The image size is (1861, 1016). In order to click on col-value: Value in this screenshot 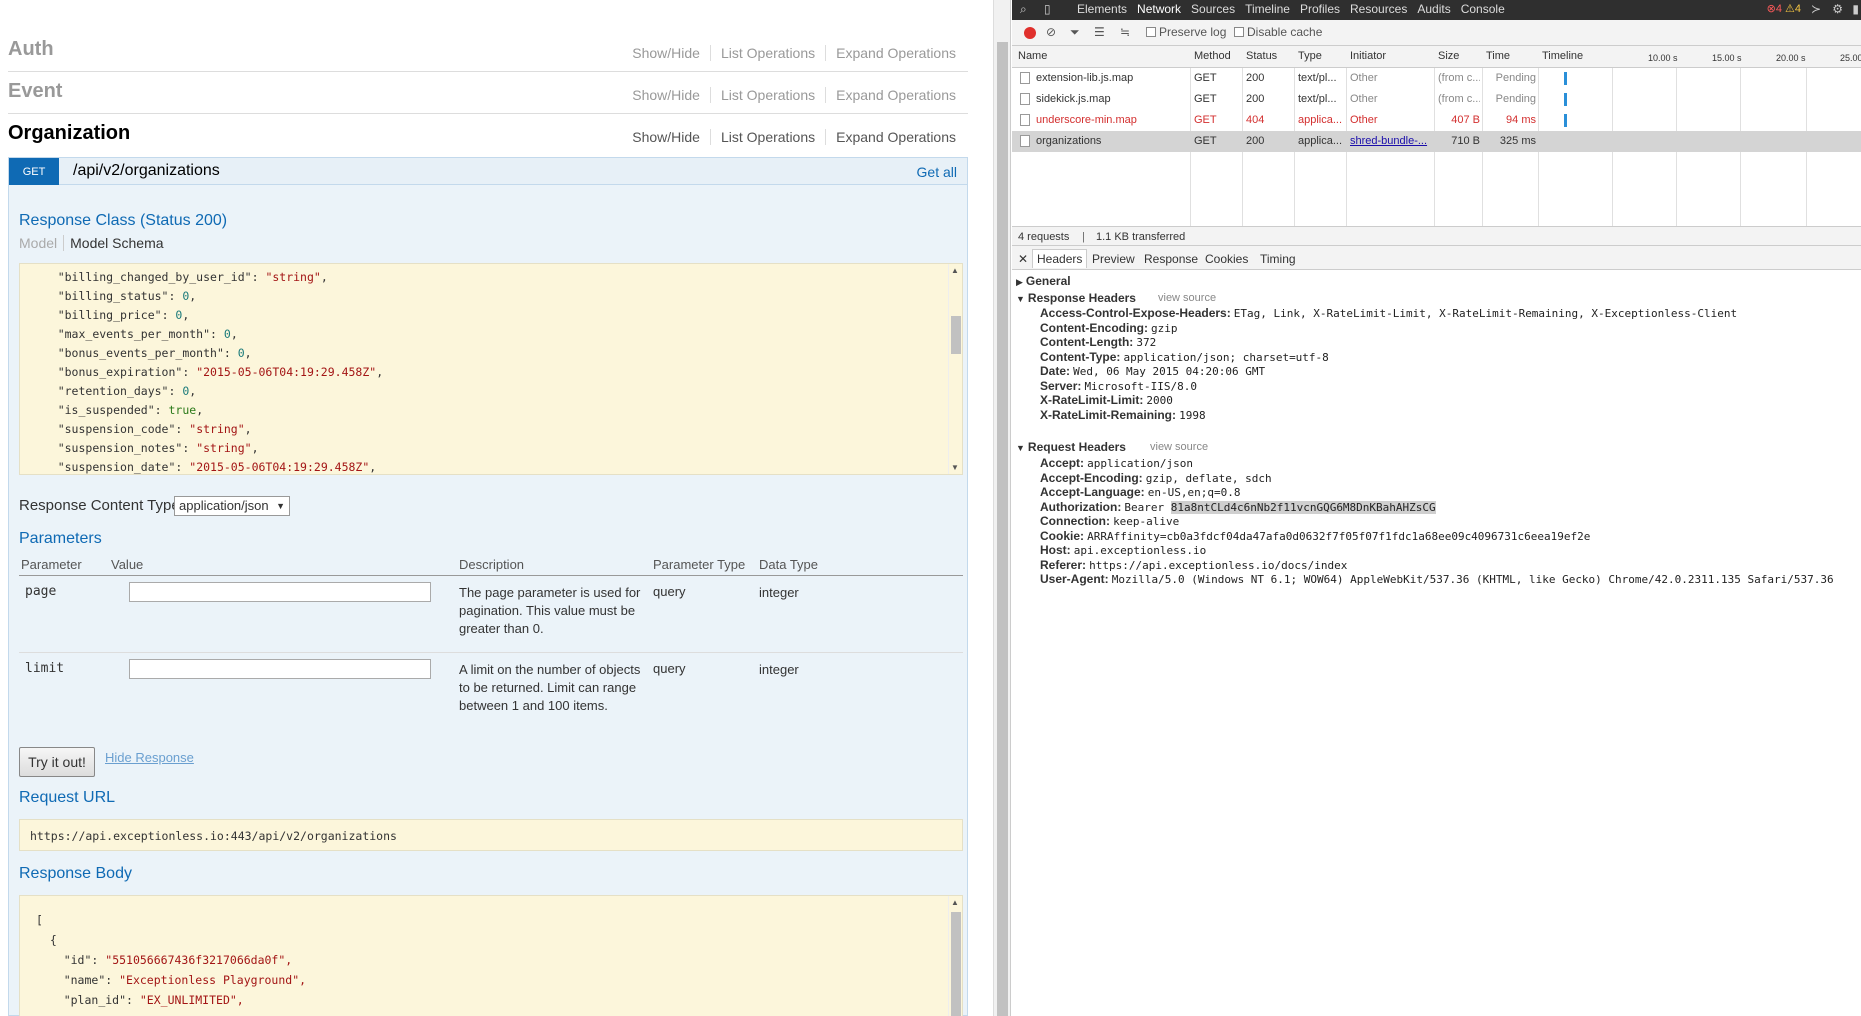, I will do `click(127, 564)`.